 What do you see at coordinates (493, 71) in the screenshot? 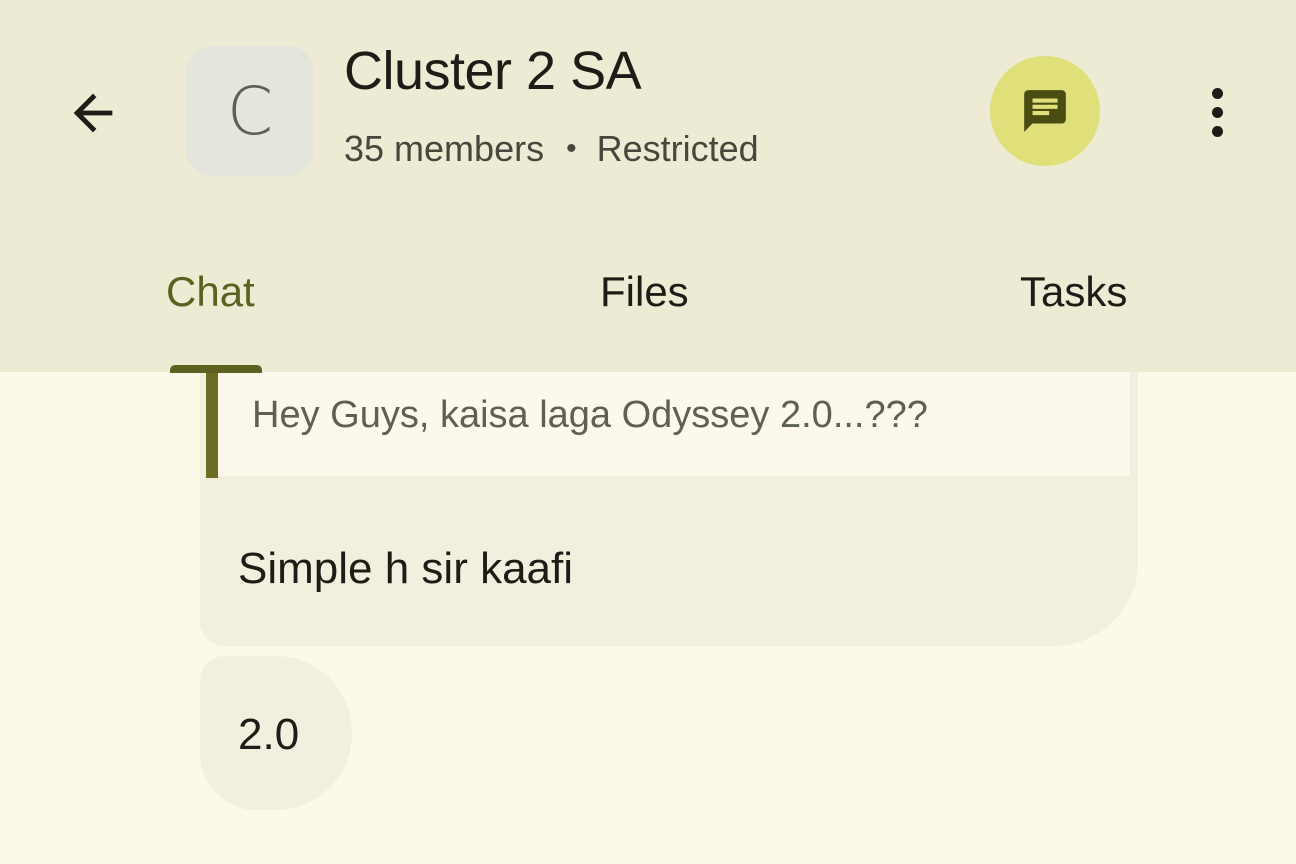
I see `space-title: Cluster 2 SA` at bounding box center [493, 71].